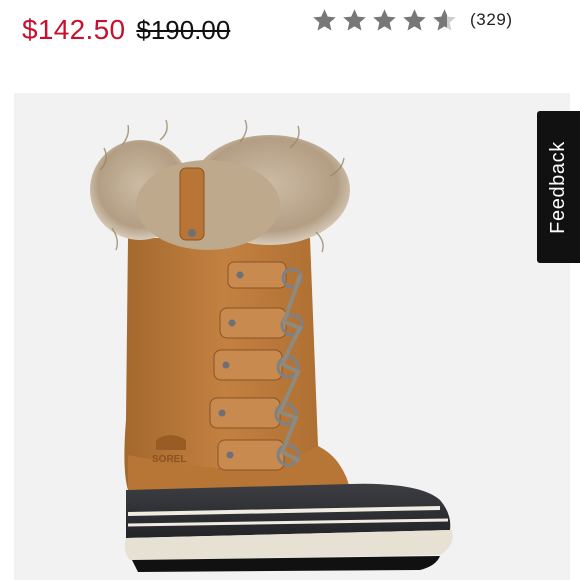 The height and width of the screenshot is (580, 580). I want to click on rating: (329), so click(412, 20).